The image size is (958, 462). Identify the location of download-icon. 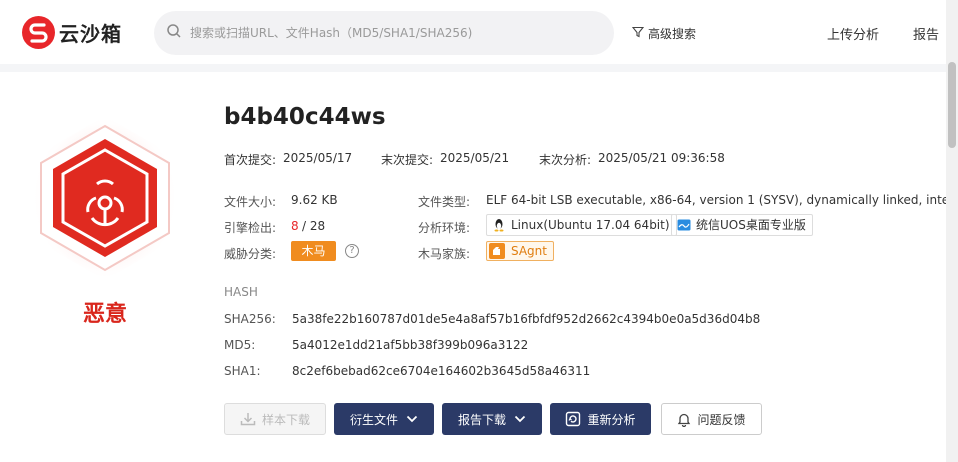
(248, 419).